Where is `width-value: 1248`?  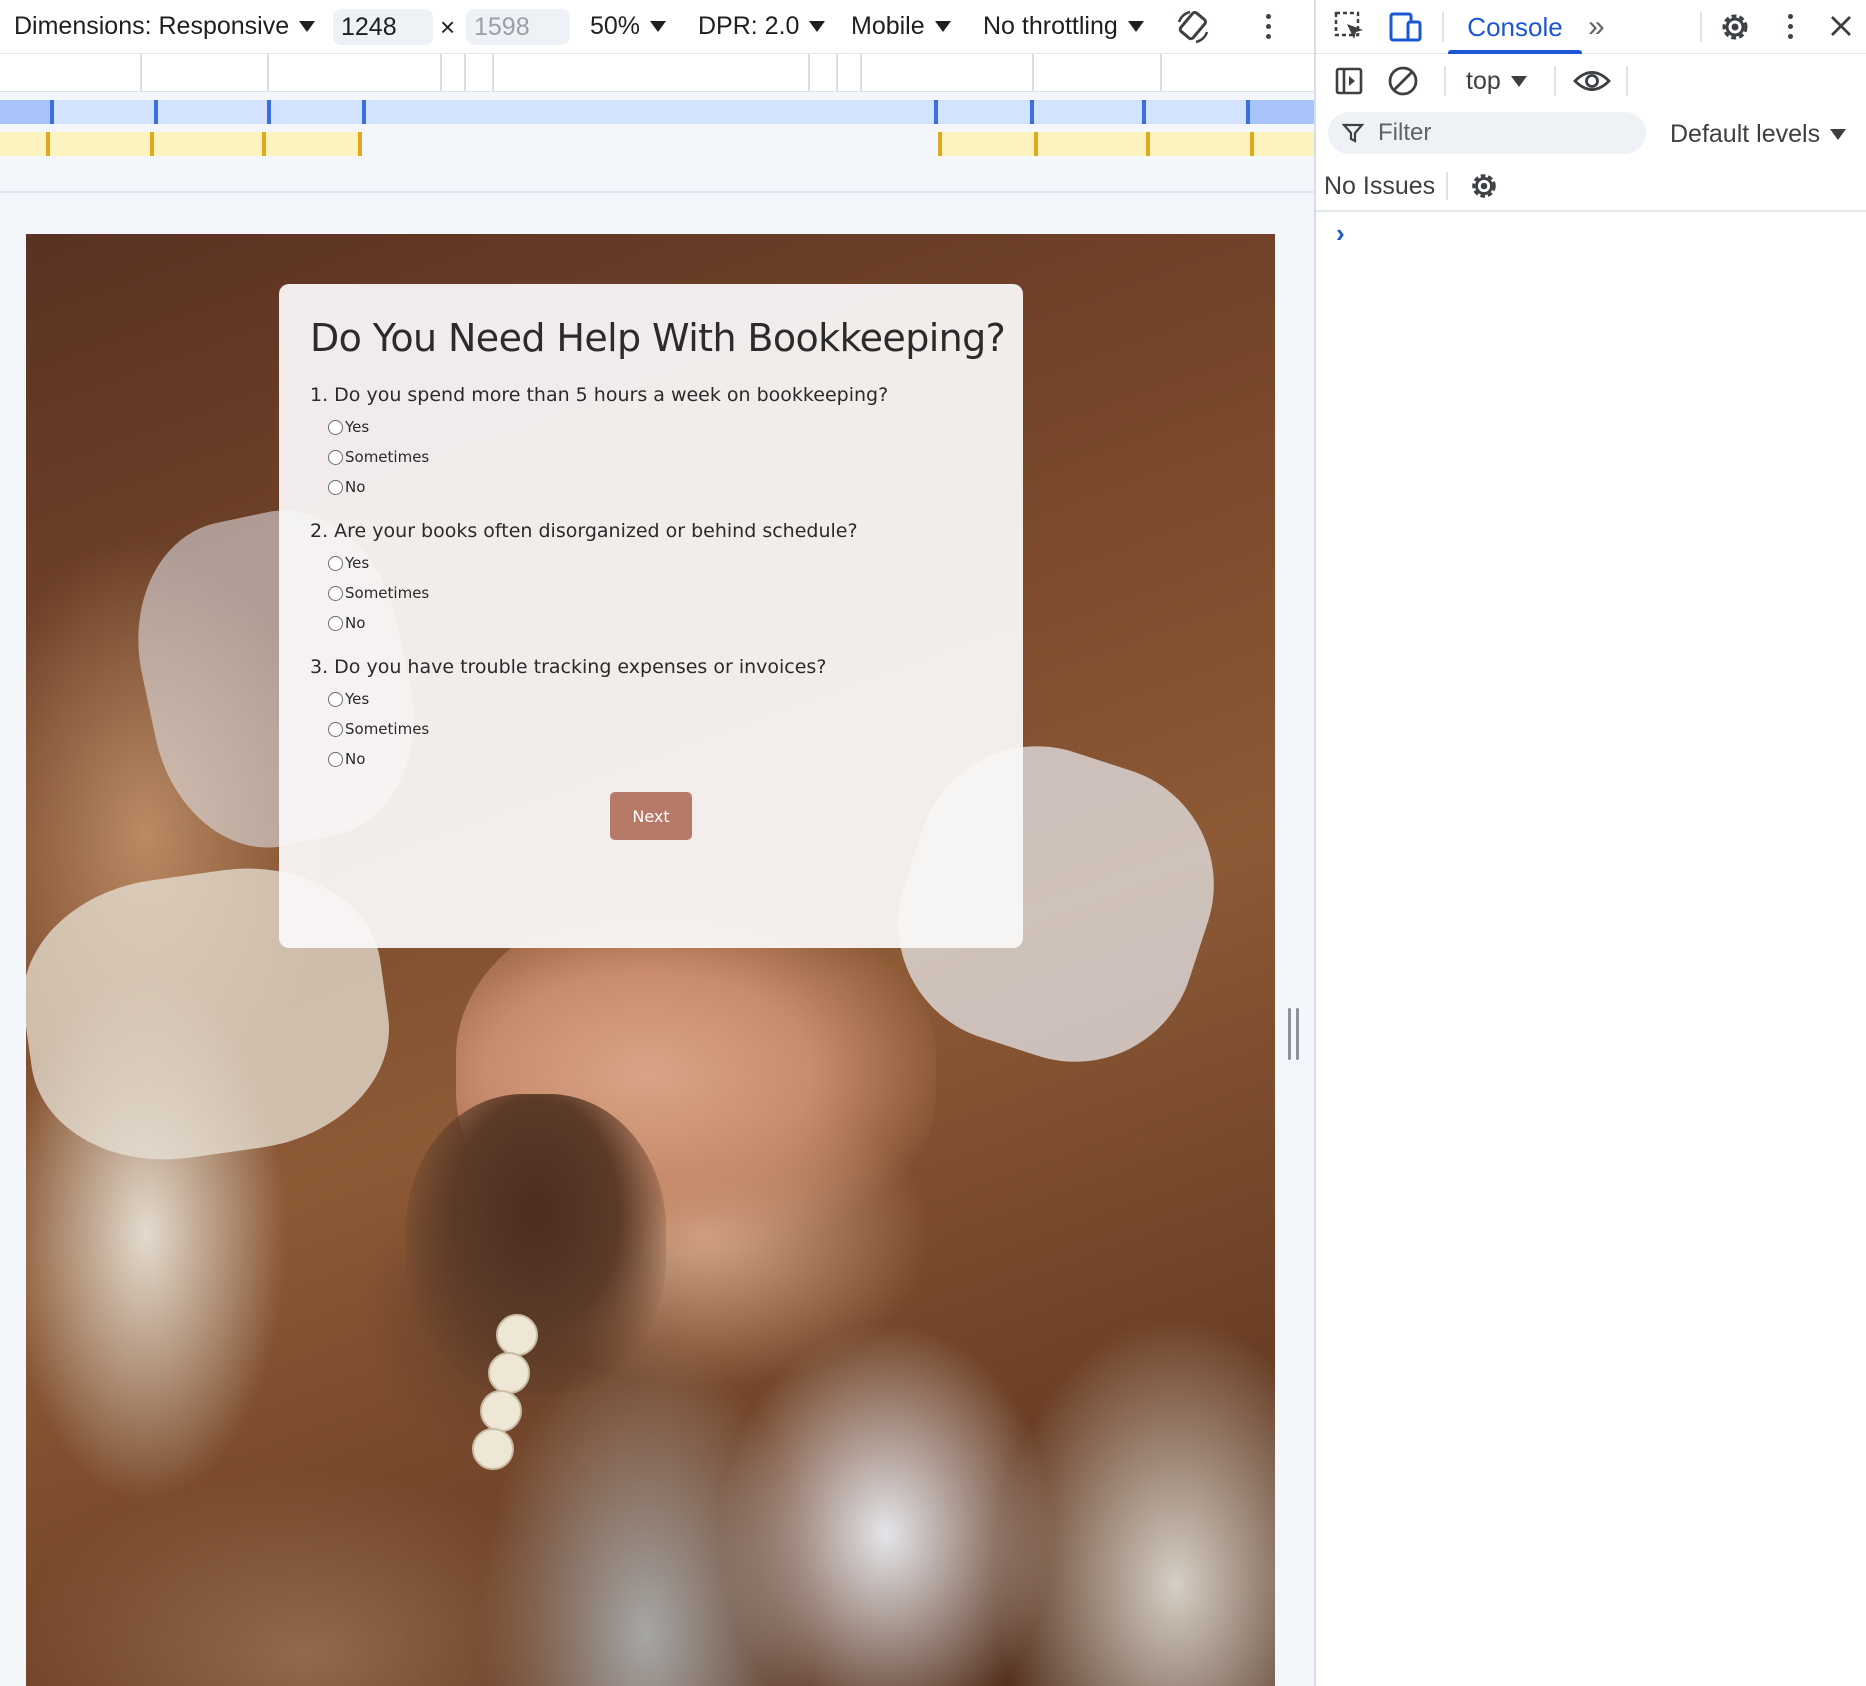
width-value: 1248 is located at coordinates (369, 26).